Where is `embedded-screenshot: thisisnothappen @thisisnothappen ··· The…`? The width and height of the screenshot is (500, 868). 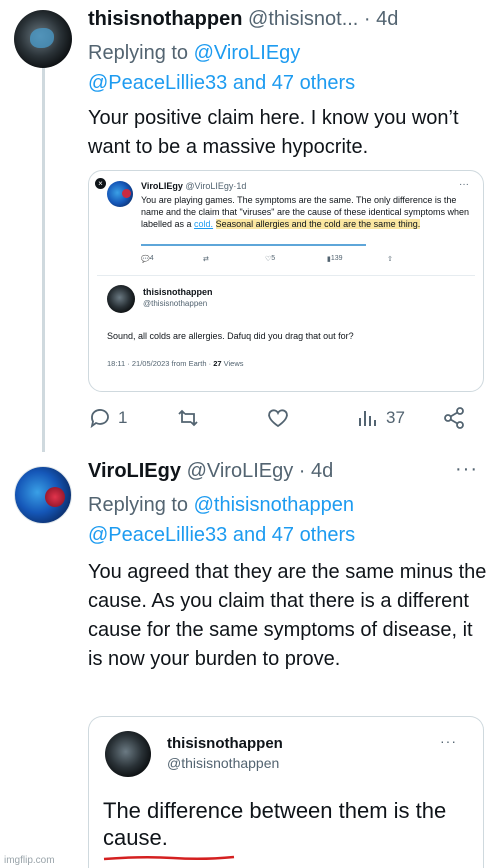
embedded-screenshot: thisisnothappen @thisisnothappen ··· The… is located at coordinates (286, 792).